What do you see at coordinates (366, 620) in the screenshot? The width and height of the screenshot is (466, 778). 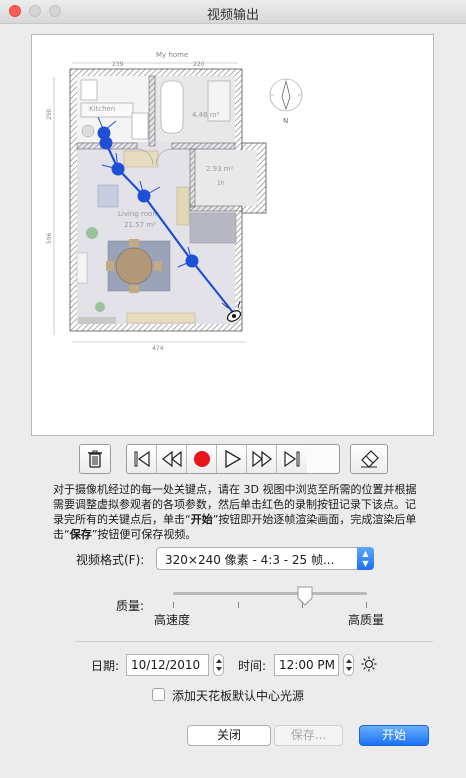 I see `quality-high-label: 高质量` at bounding box center [366, 620].